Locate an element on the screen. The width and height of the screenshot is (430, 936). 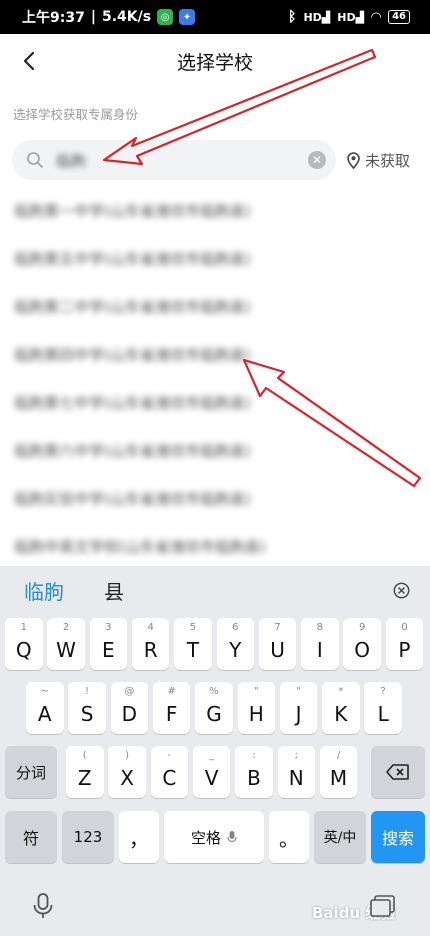
key-e: 3E is located at coordinates (108, 644).